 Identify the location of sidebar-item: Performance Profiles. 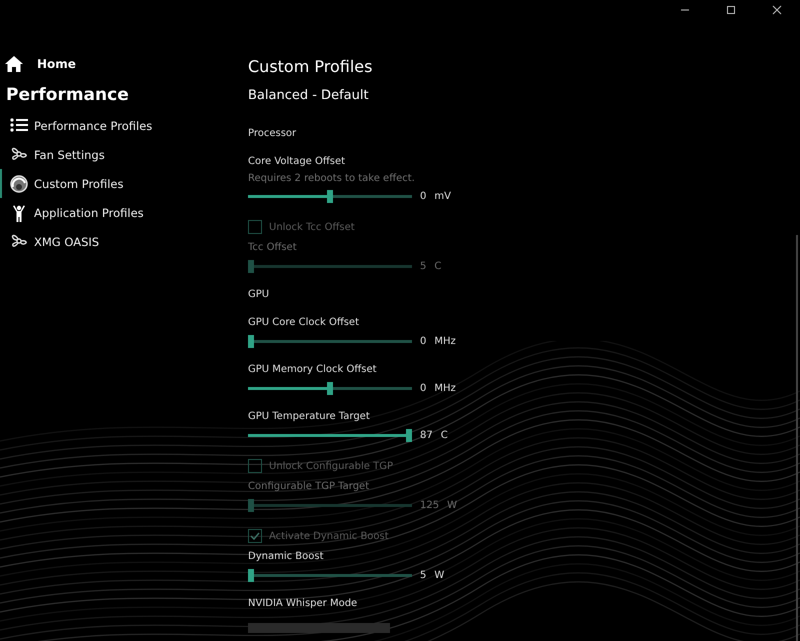
(120, 125).